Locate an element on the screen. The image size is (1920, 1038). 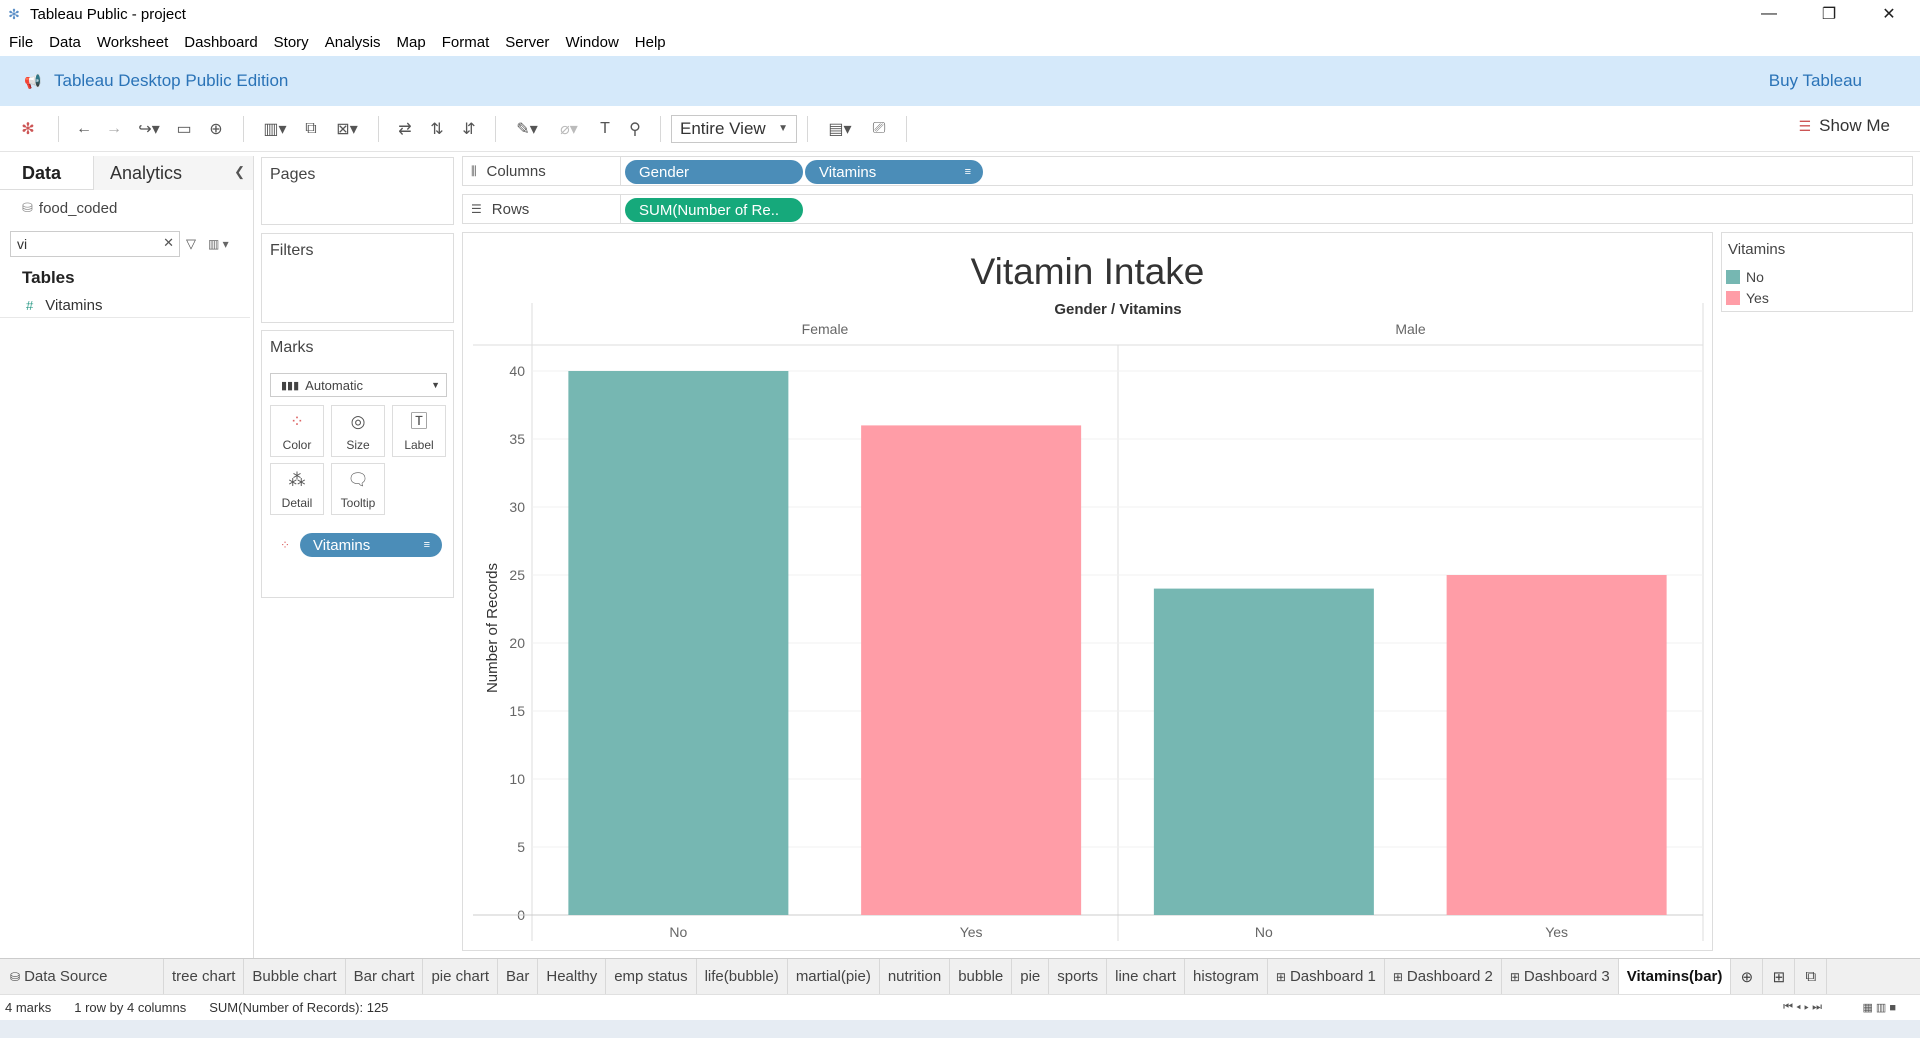
fix-axes-icon: ⚲ is located at coordinates (635, 129).